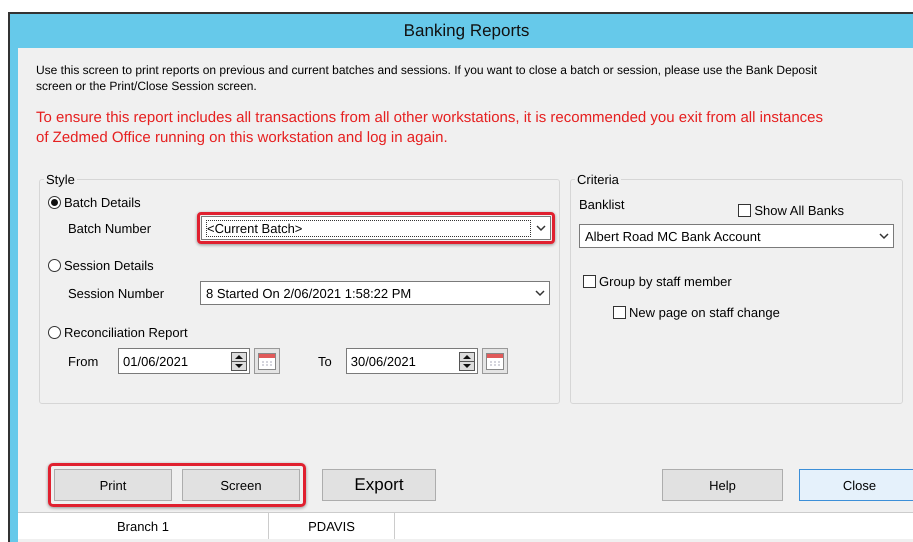 The image size is (913, 542). What do you see at coordinates (102, 202) in the screenshot?
I see `radio-label: Batch Details` at bounding box center [102, 202].